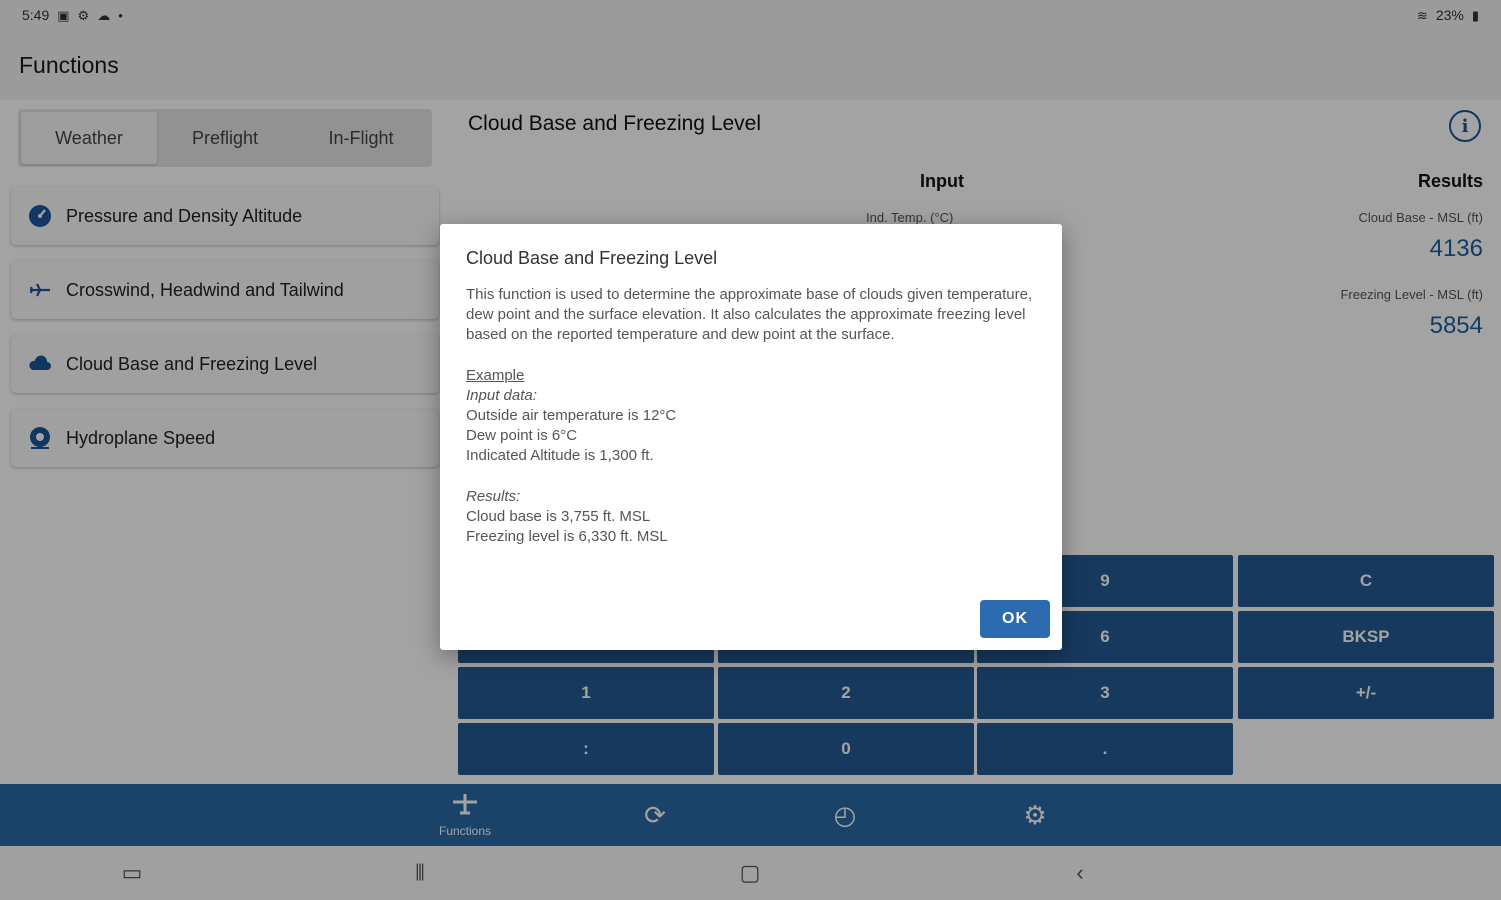 Image resolution: width=1501 pixels, height=900 pixels. I want to click on example-input-line: Indicated Altitude is 1,300 ft., so click(560, 455).